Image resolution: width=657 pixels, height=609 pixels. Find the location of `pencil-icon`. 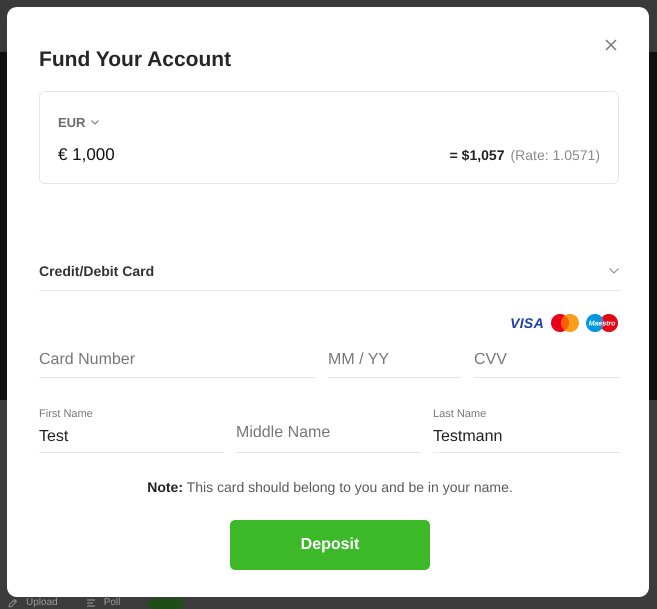

pencil-icon is located at coordinates (13, 603).